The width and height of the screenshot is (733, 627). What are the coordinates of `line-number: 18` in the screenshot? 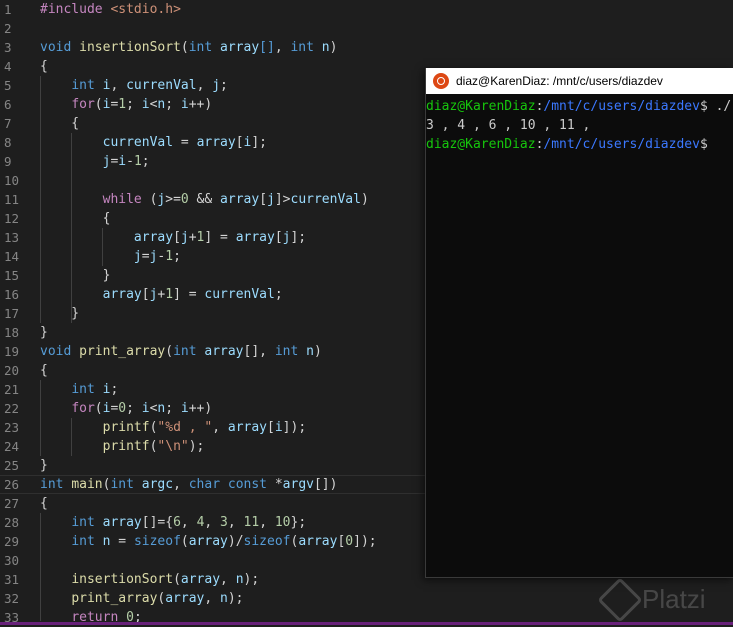 It's located at (12, 332).